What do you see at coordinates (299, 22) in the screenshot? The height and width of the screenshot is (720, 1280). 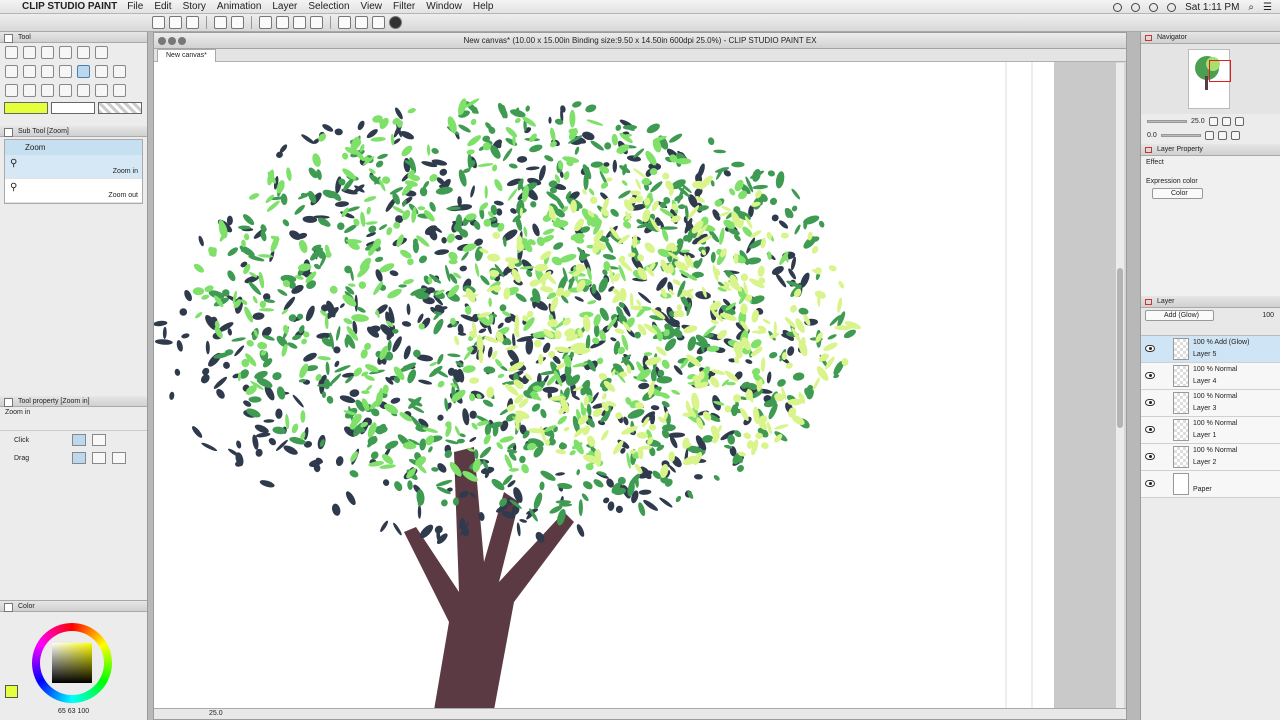 I see `deselect-icon` at bounding box center [299, 22].